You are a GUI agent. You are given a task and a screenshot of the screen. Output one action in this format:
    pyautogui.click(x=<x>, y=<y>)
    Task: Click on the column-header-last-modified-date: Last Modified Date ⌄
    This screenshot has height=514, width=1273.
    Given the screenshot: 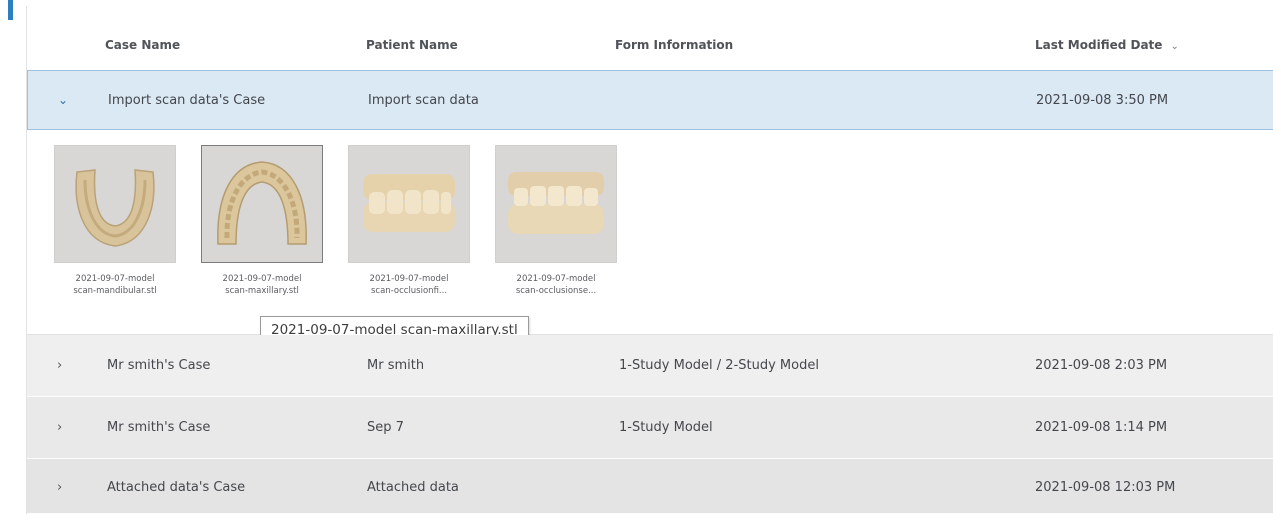 What is the action you would take?
    pyautogui.click(x=1107, y=45)
    